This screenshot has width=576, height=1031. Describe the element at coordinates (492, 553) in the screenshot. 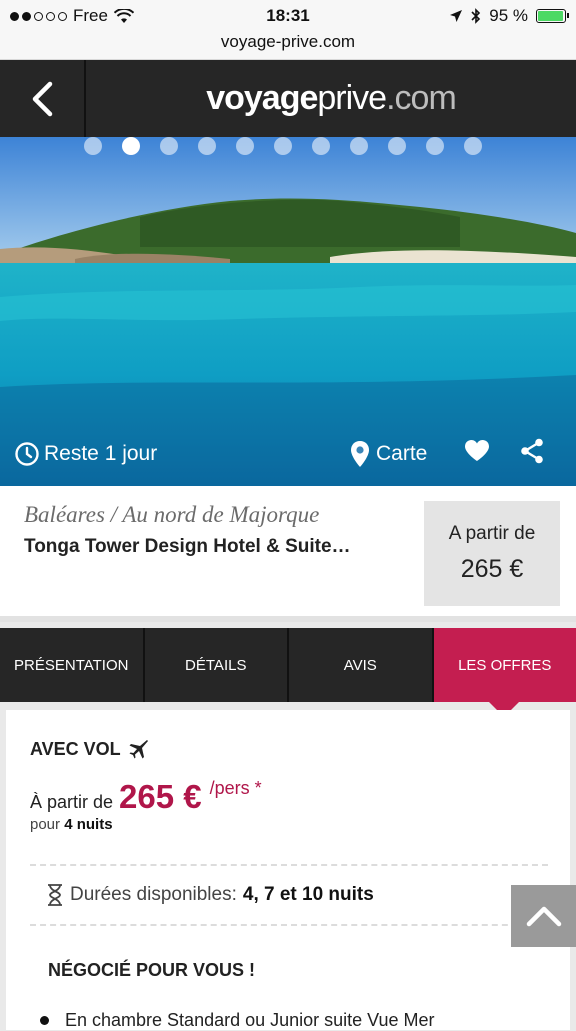

I see `price-box: A partir de 265 €` at that location.